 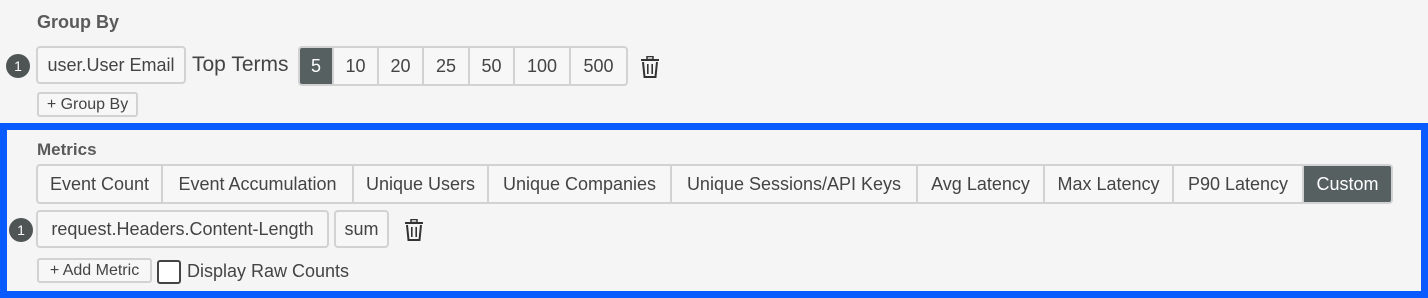 What do you see at coordinates (795, 184) in the screenshot?
I see `metric-option-unique-sessions: Unique Sessions/API Keys` at bounding box center [795, 184].